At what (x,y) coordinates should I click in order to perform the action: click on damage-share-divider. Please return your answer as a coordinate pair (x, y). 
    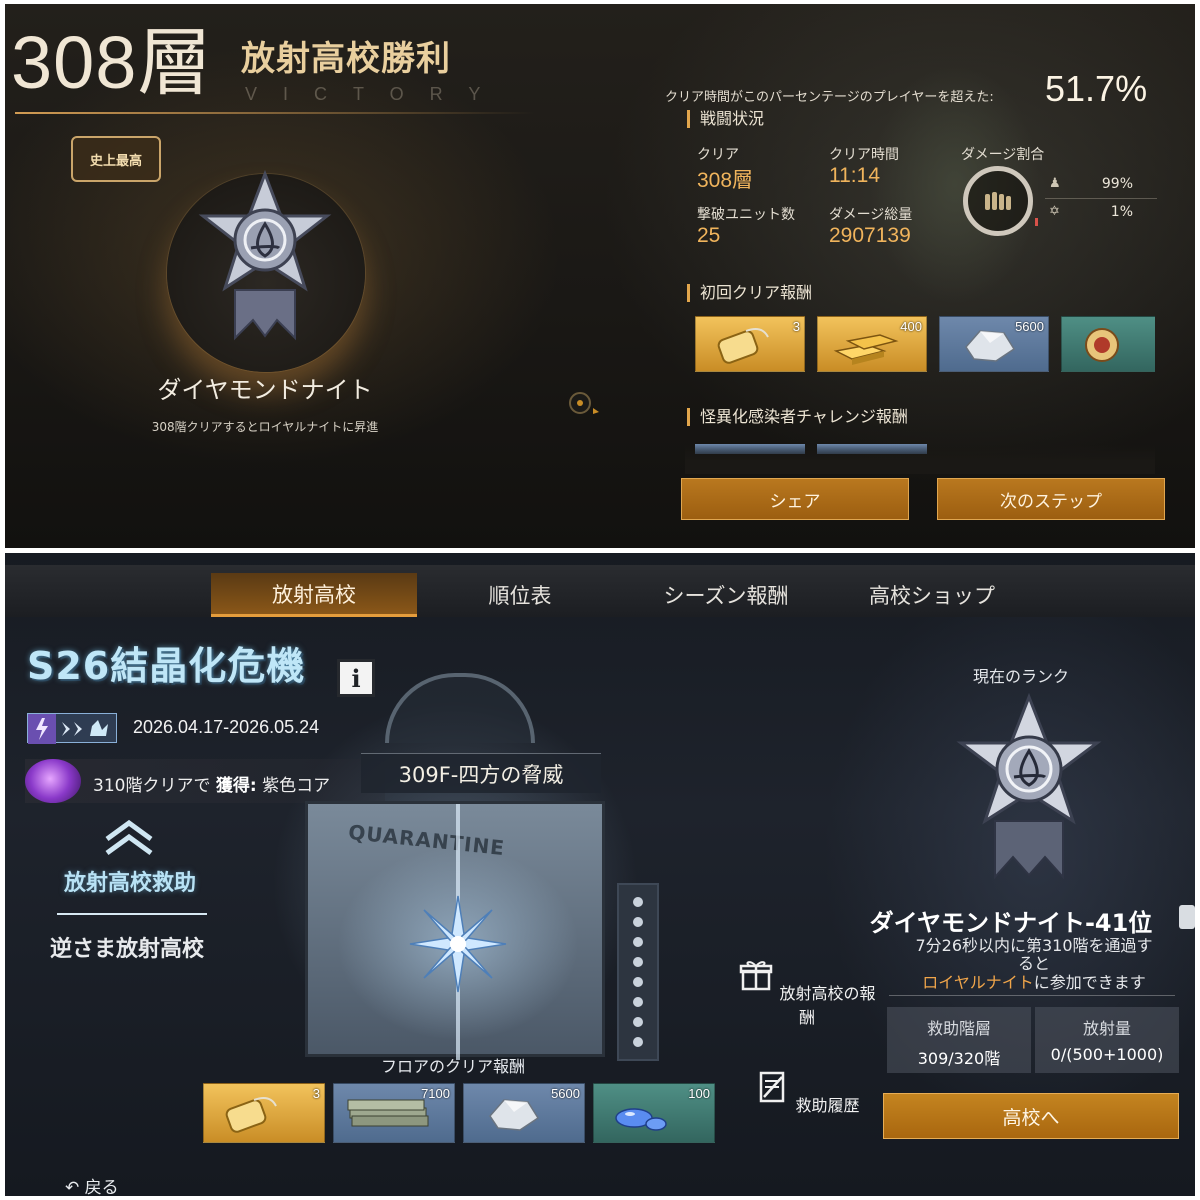
    Looking at the image, I should click on (1101, 198).